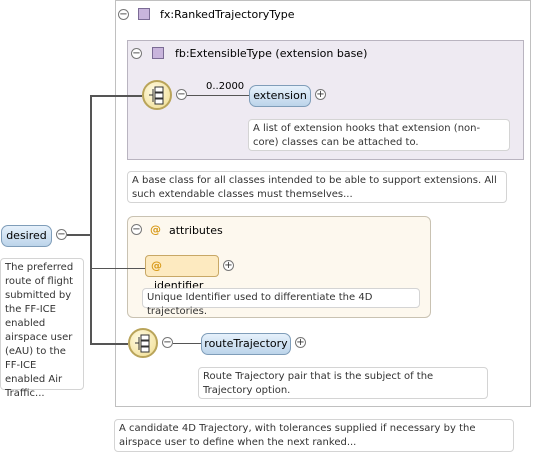 The height and width of the screenshot is (456, 533). I want to click on base-type-icon, so click(158, 53).